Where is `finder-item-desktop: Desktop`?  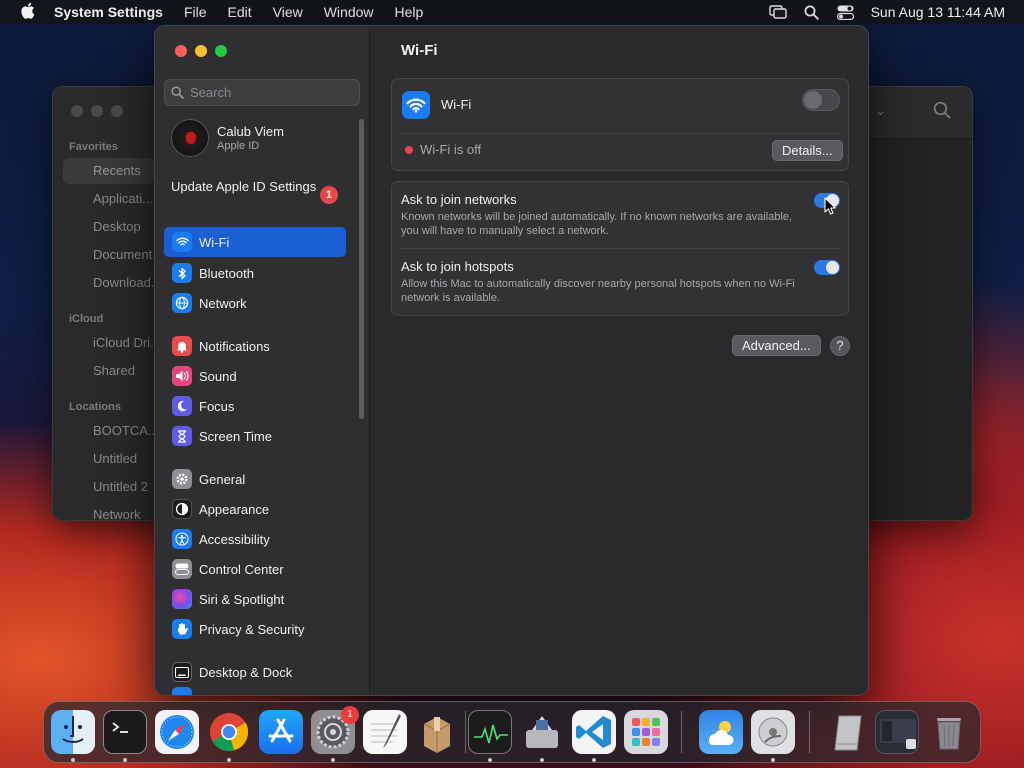
finder-item-desktop: Desktop is located at coordinates (117, 226).